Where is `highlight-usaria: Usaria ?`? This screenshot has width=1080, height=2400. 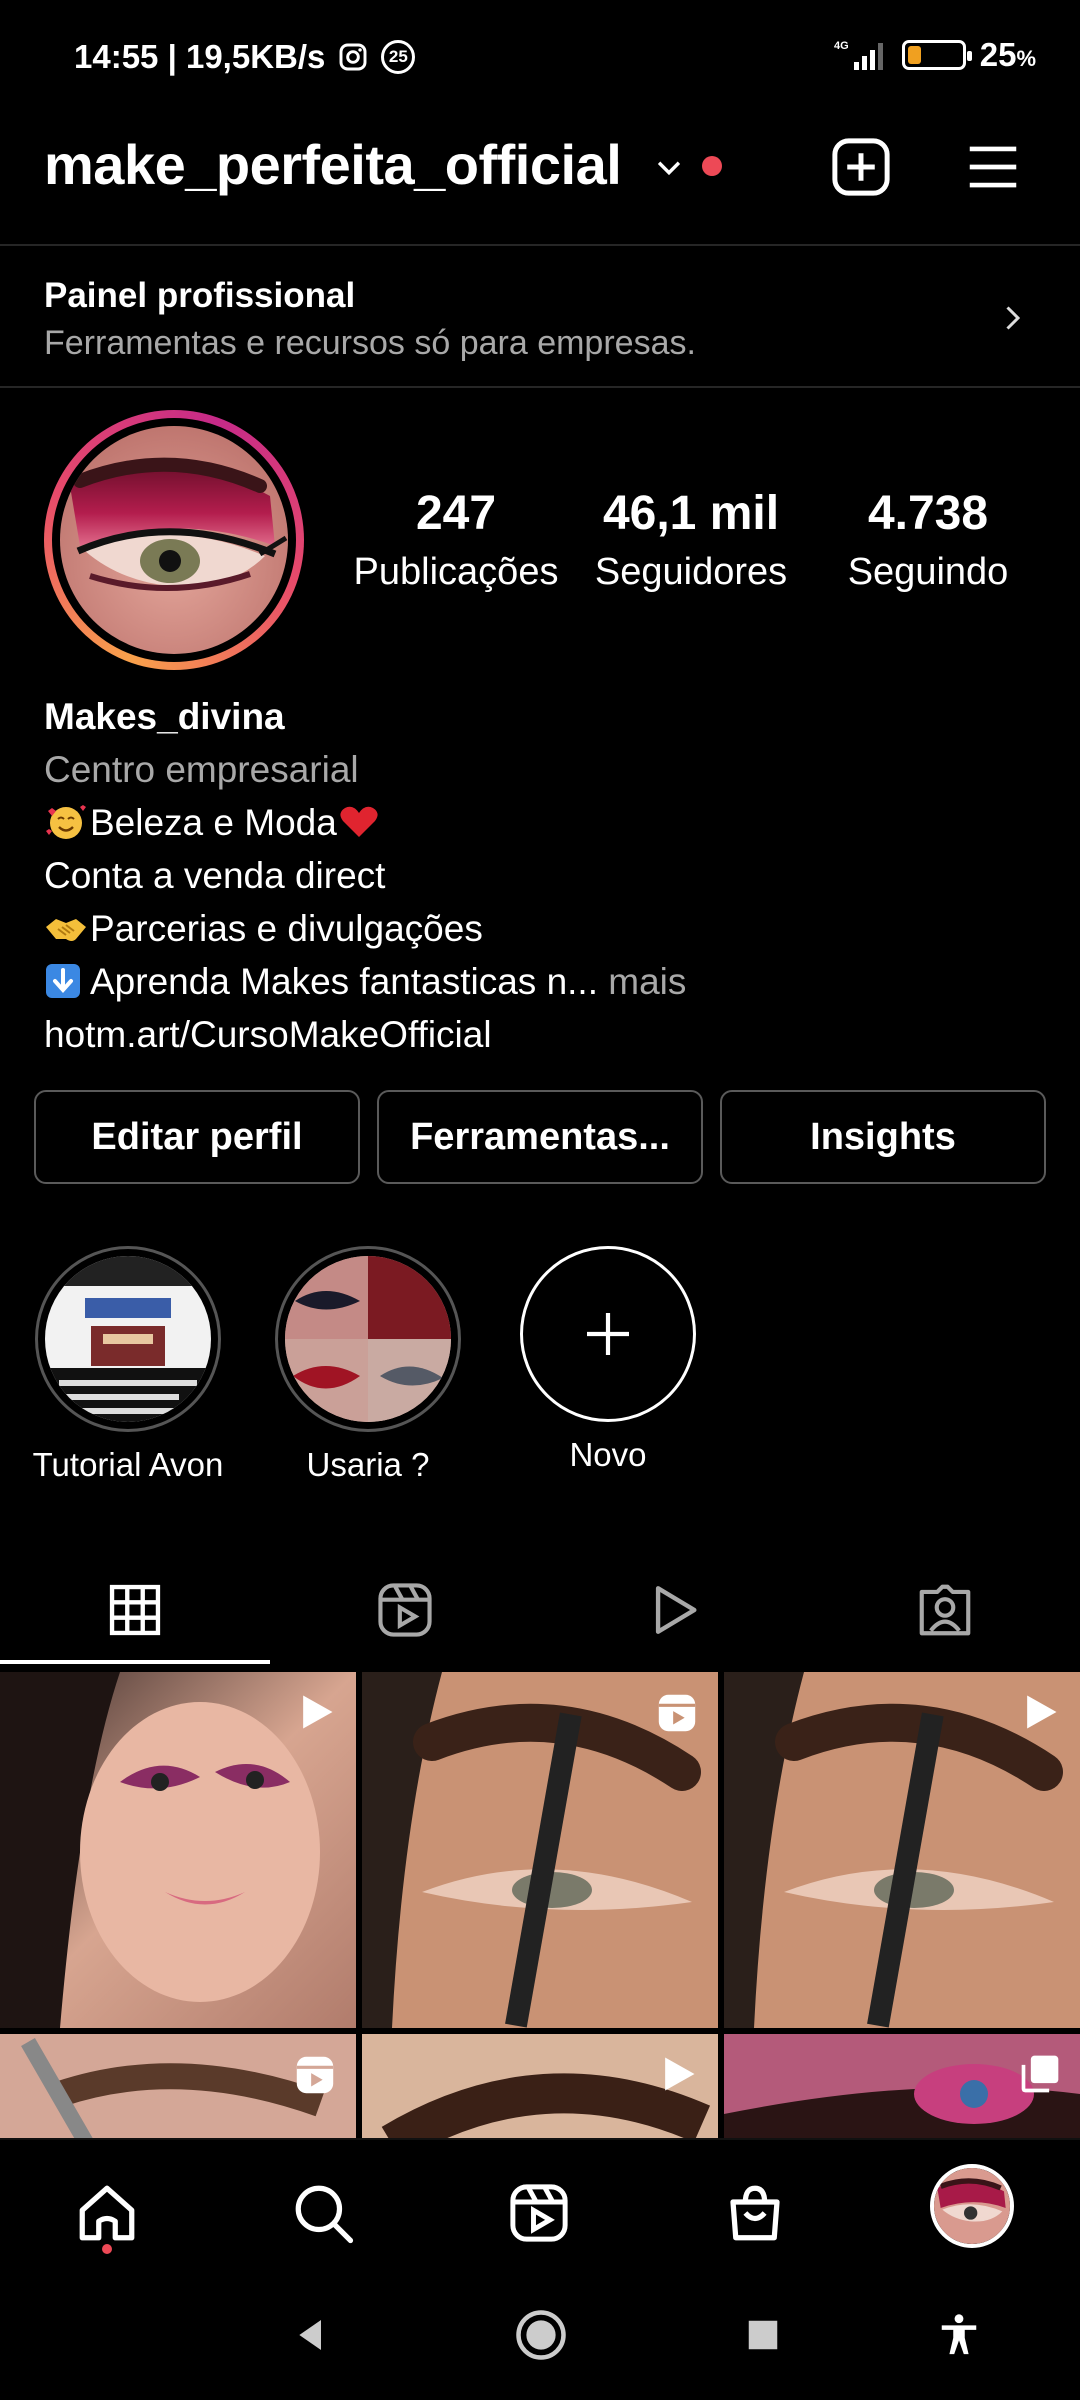 highlight-usaria: Usaria ? is located at coordinates (368, 1365).